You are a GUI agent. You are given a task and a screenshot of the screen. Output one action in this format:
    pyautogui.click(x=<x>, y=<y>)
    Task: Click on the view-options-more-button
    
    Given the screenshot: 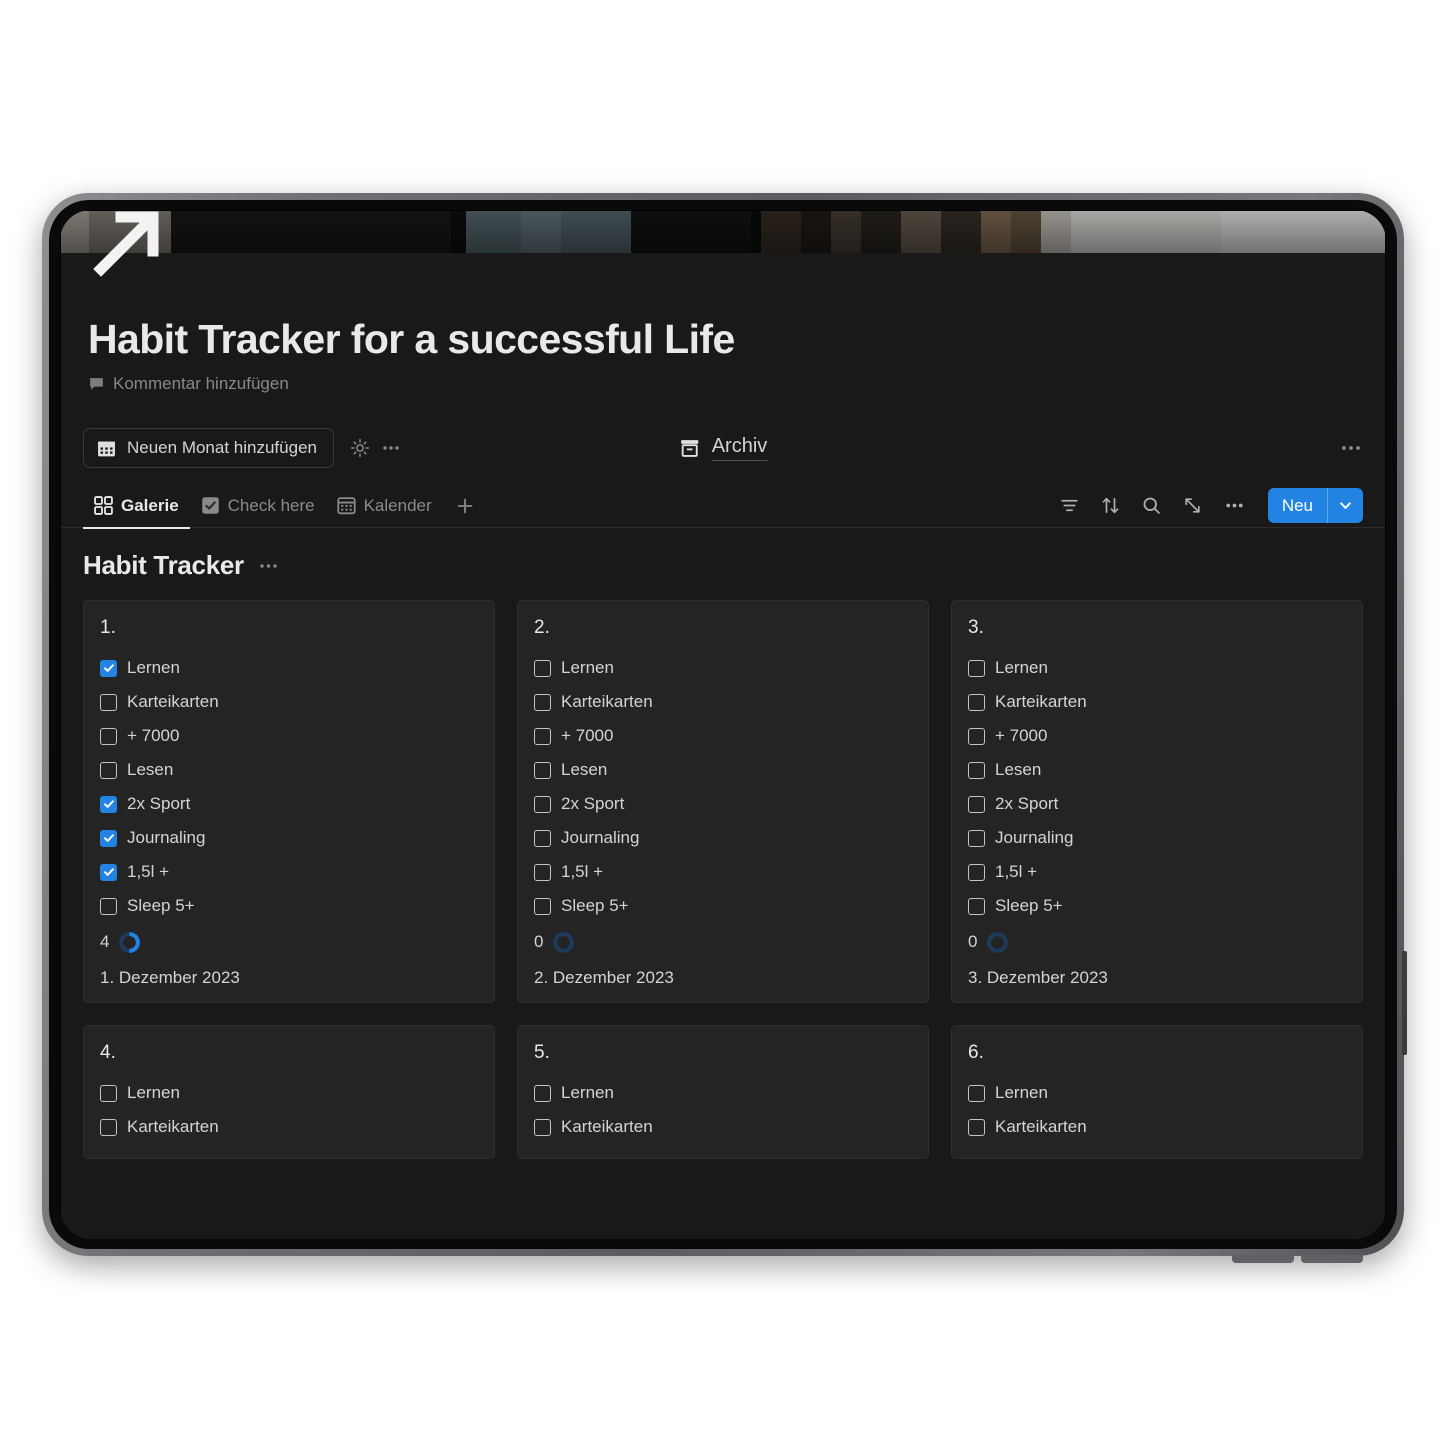 What is the action you would take?
    pyautogui.click(x=391, y=448)
    